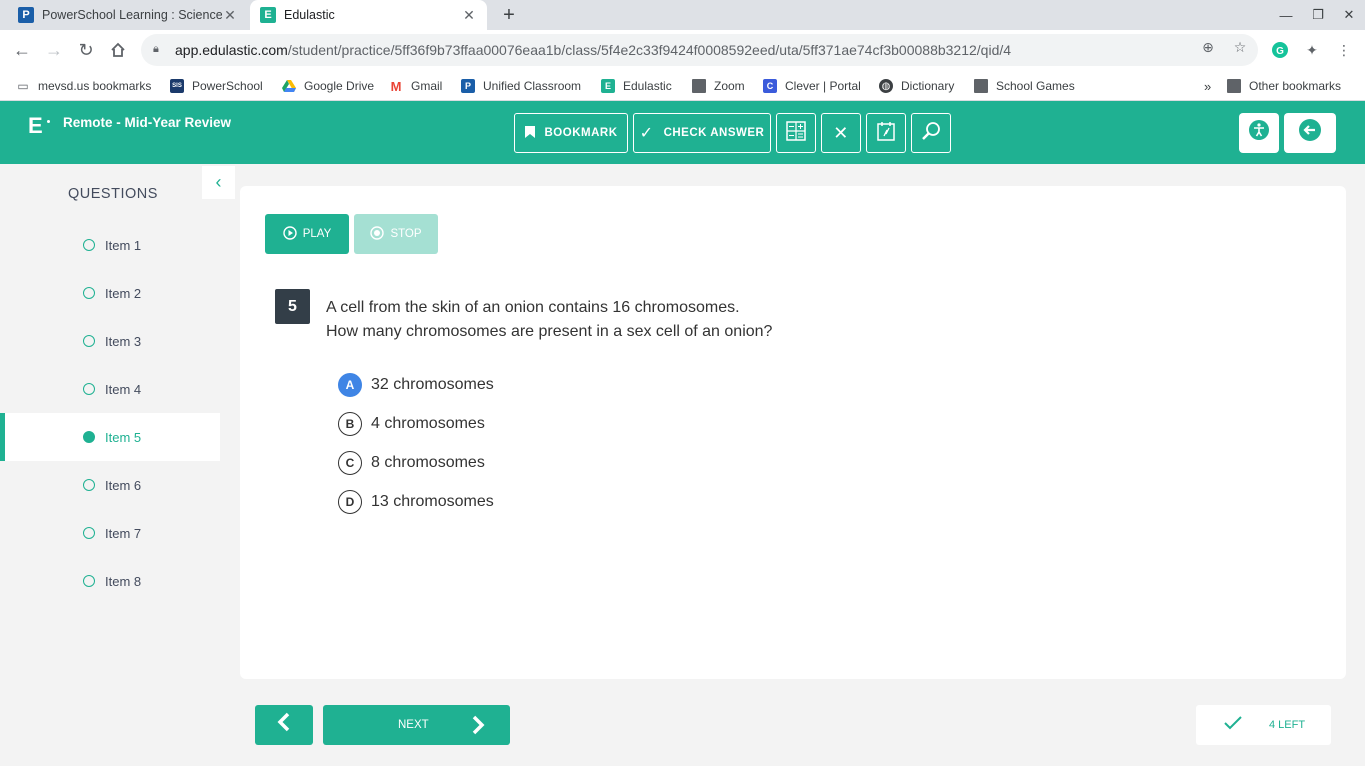  What do you see at coordinates (770, 86) in the screenshot?
I see `clever-icon: C` at bounding box center [770, 86].